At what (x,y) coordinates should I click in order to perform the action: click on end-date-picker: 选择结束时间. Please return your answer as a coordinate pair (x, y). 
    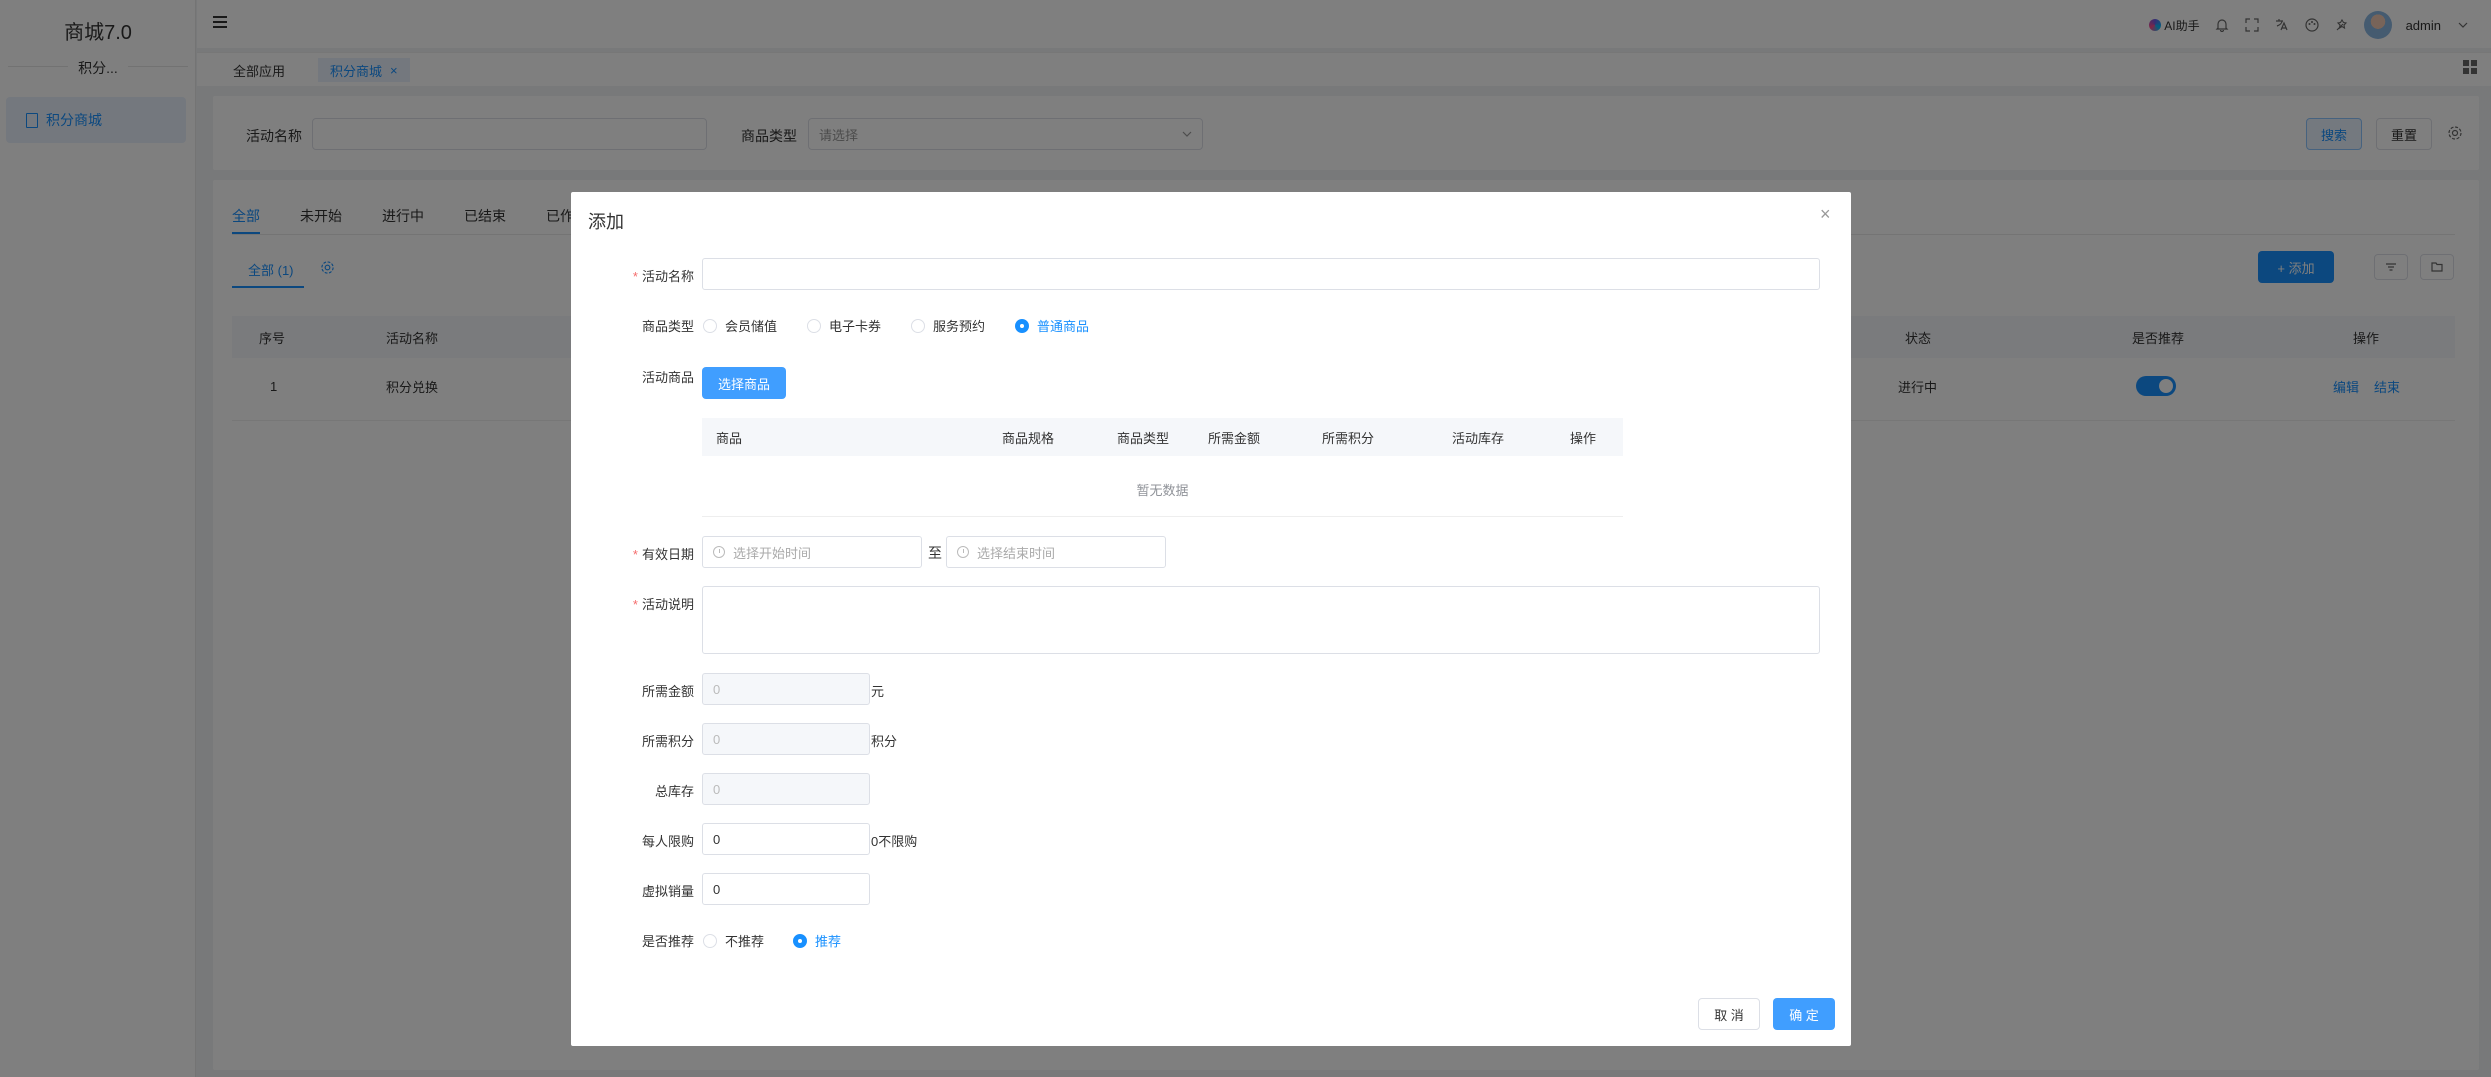
    Looking at the image, I should click on (1056, 552).